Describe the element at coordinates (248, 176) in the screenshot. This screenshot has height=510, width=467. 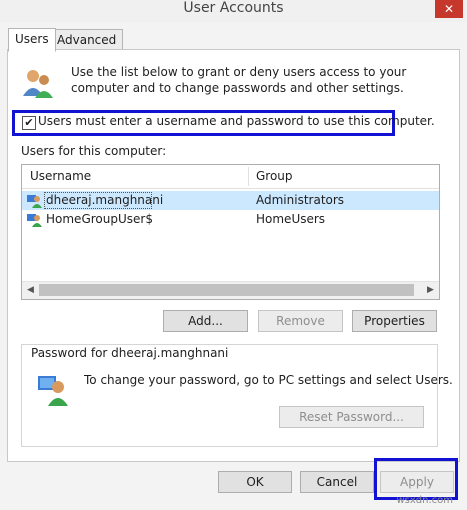
I see `column-separator` at that location.